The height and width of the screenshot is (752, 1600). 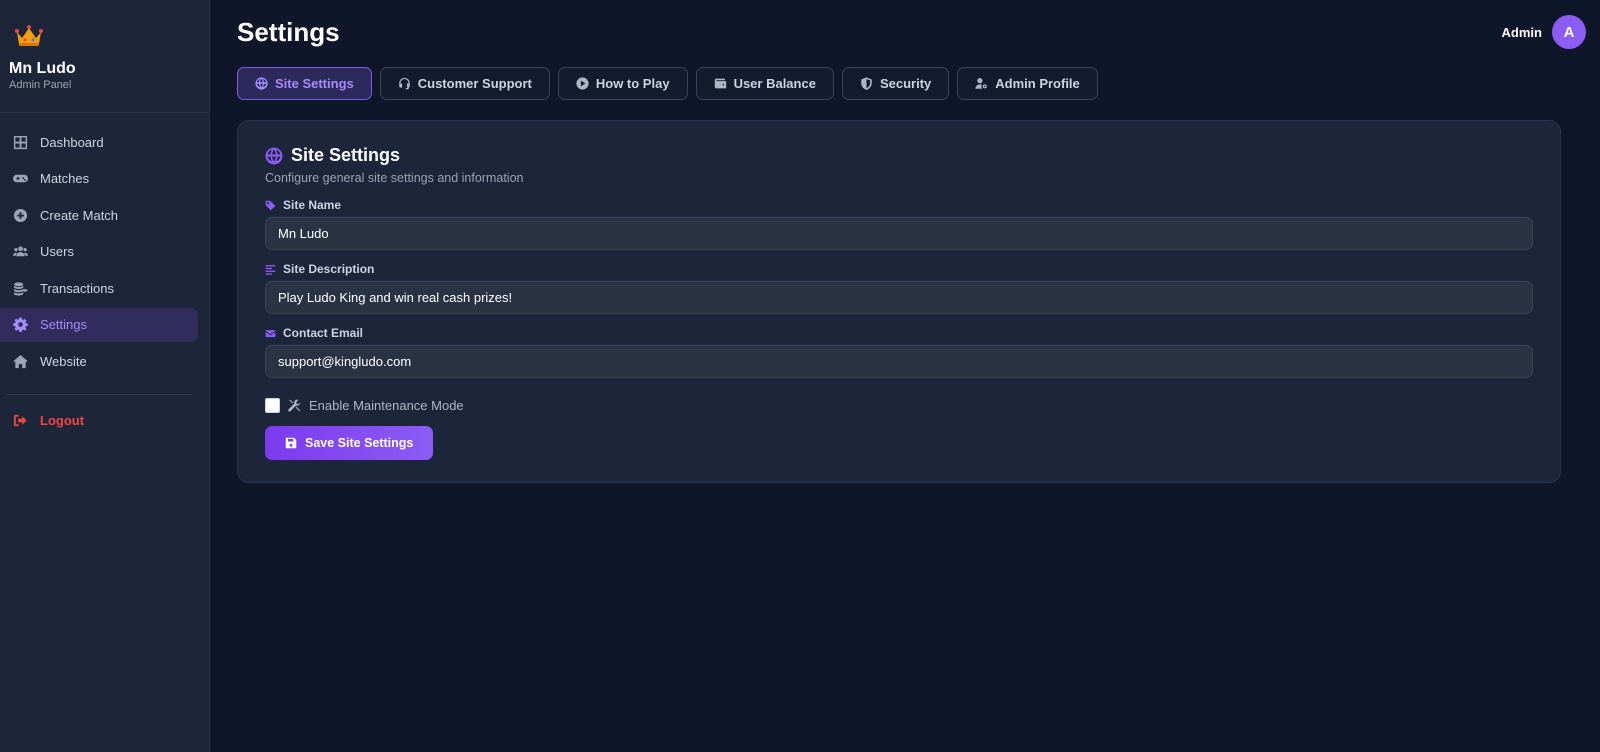 What do you see at coordinates (77, 288) in the screenshot?
I see `sidebar-item-label: Transactions` at bounding box center [77, 288].